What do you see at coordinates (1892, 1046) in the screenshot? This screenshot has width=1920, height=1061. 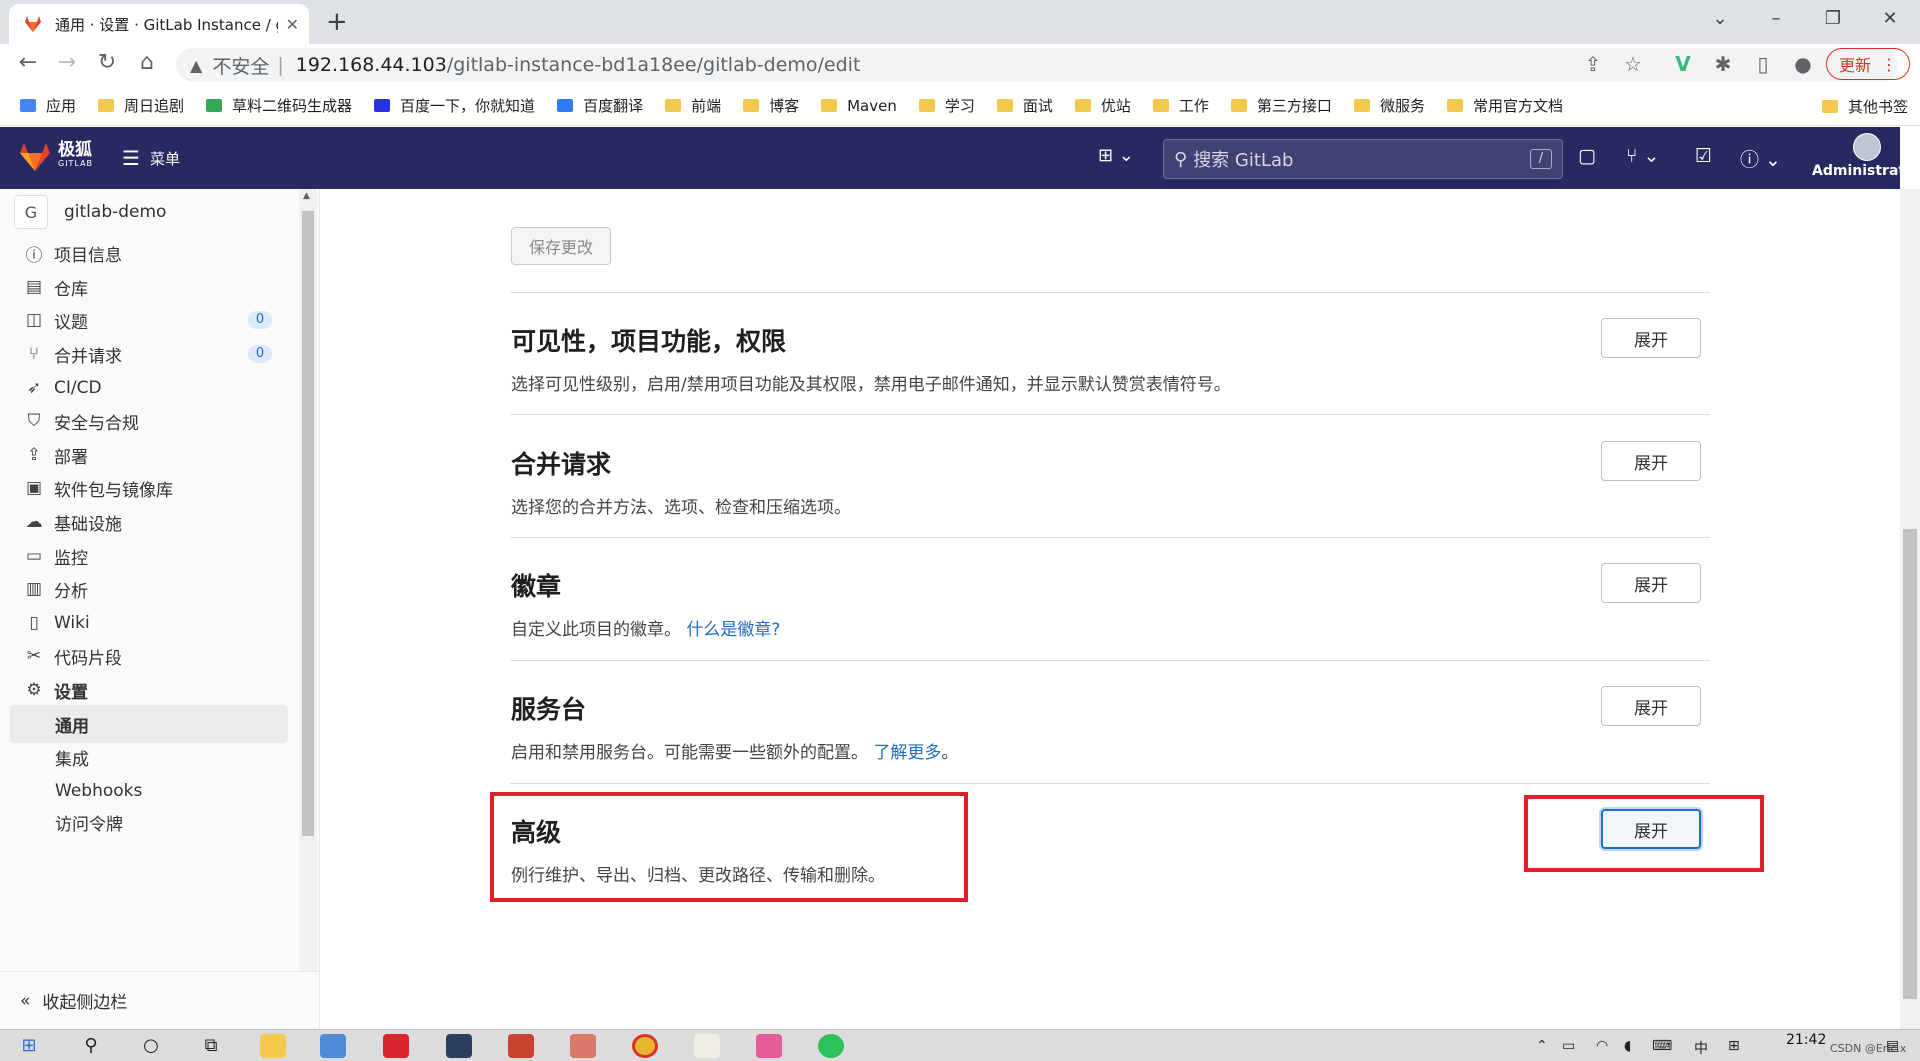 I see `notification-icon: ▤` at bounding box center [1892, 1046].